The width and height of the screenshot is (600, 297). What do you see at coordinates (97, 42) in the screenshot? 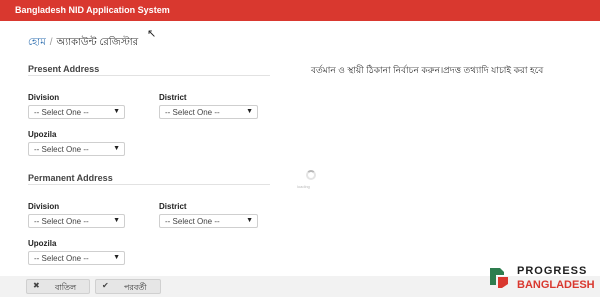
I see `breadcrumb-current: অ্যাকাউন্ট রেজিস্টার` at bounding box center [97, 42].